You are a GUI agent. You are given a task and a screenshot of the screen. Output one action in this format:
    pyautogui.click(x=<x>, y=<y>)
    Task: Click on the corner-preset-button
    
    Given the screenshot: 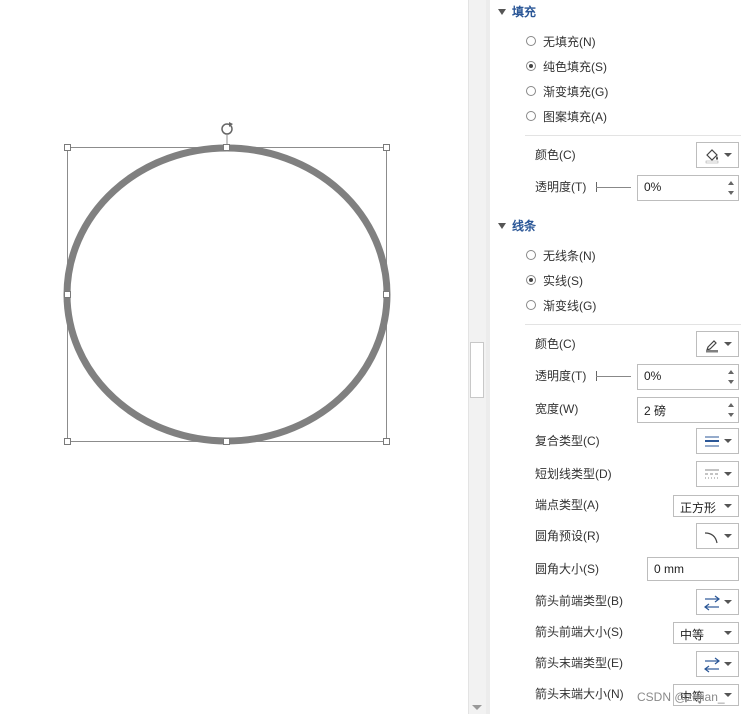 What is the action you would take?
    pyautogui.click(x=717, y=536)
    